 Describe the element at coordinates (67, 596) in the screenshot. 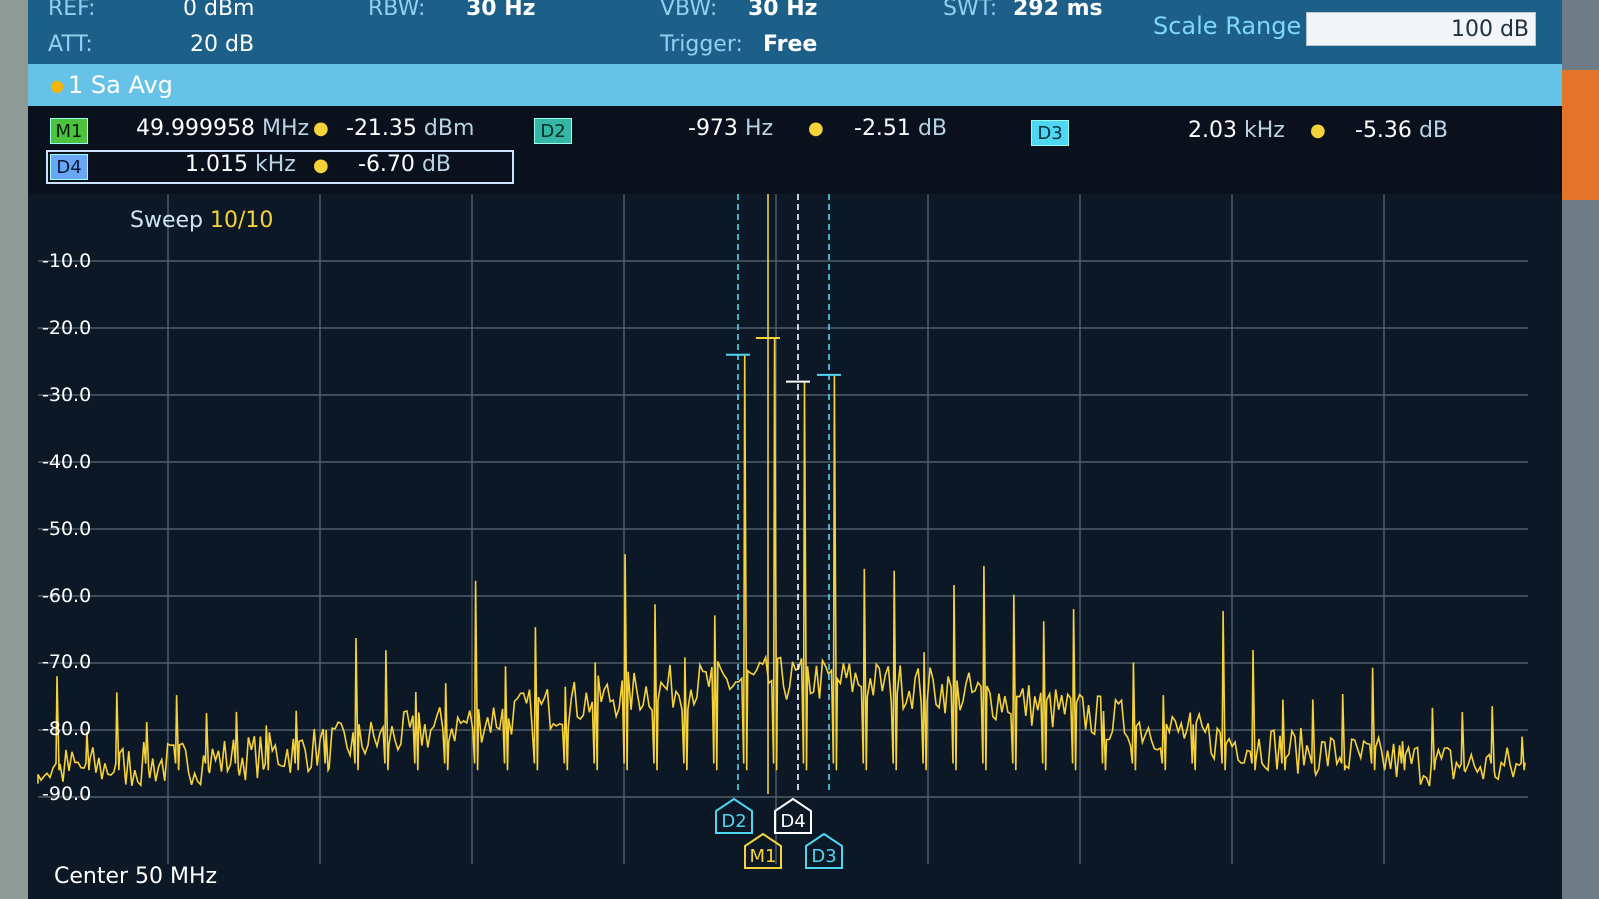

I see `y-tick: -60.0` at that location.